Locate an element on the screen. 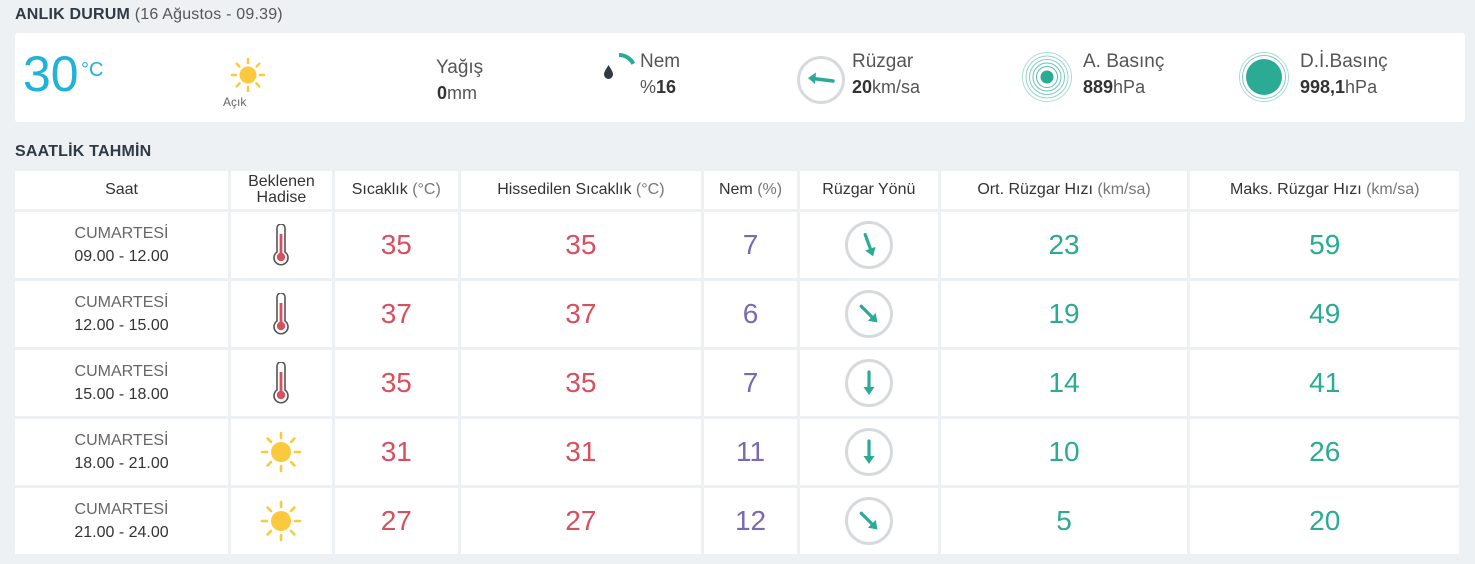 Image resolution: width=1475 pixels, height=564 pixels. table-row: CUMARTESİ 09.00 - 12.00 35 35 7 23 59 is located at coordinates (737, 245).